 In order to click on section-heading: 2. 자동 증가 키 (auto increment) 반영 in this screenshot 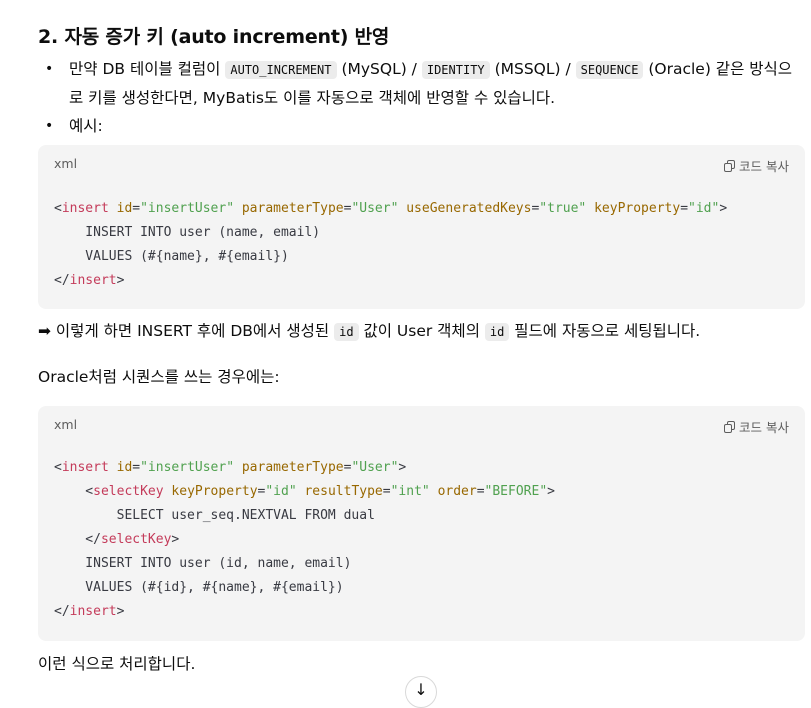, I will do `click(214, 37)`.